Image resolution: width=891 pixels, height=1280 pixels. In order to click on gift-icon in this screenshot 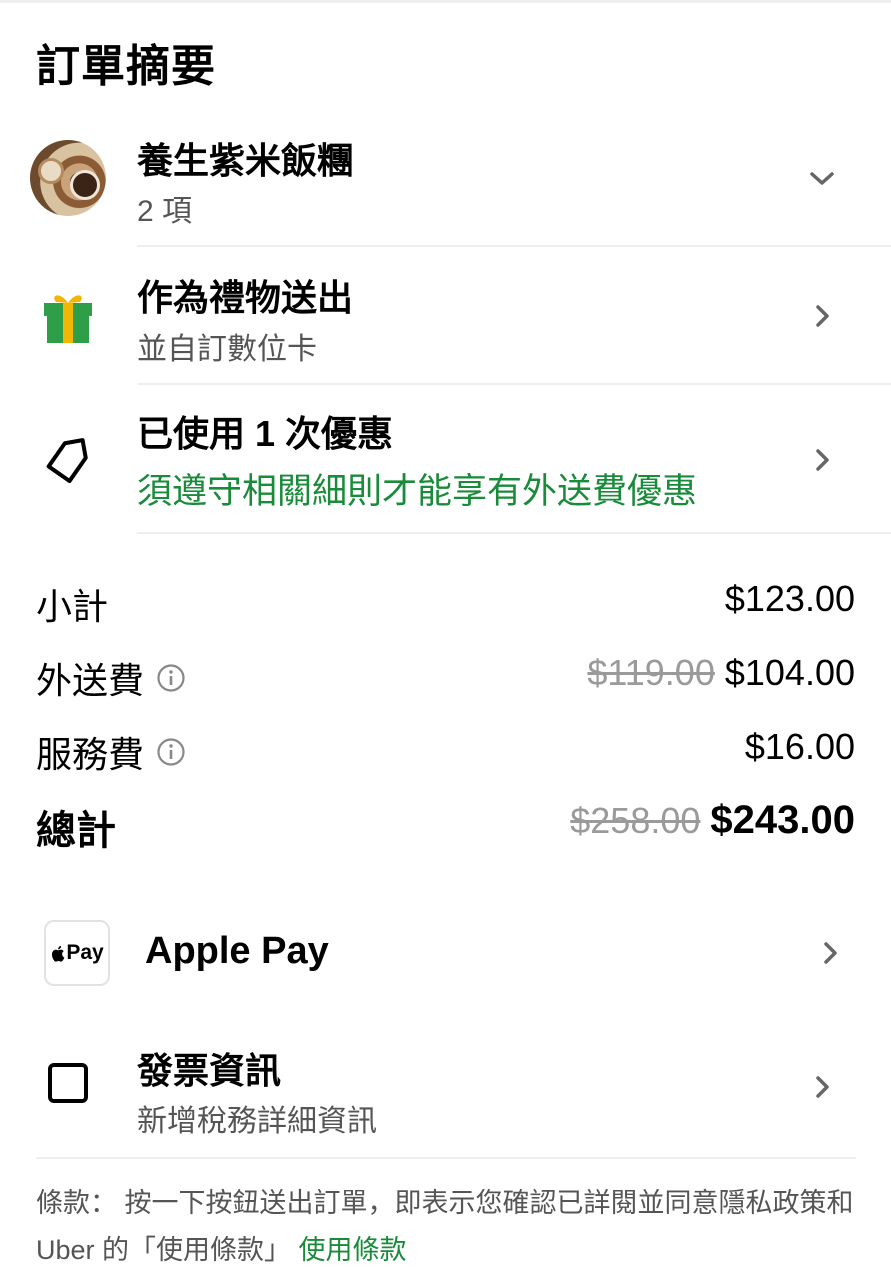, I will do `click(68, 319)`.